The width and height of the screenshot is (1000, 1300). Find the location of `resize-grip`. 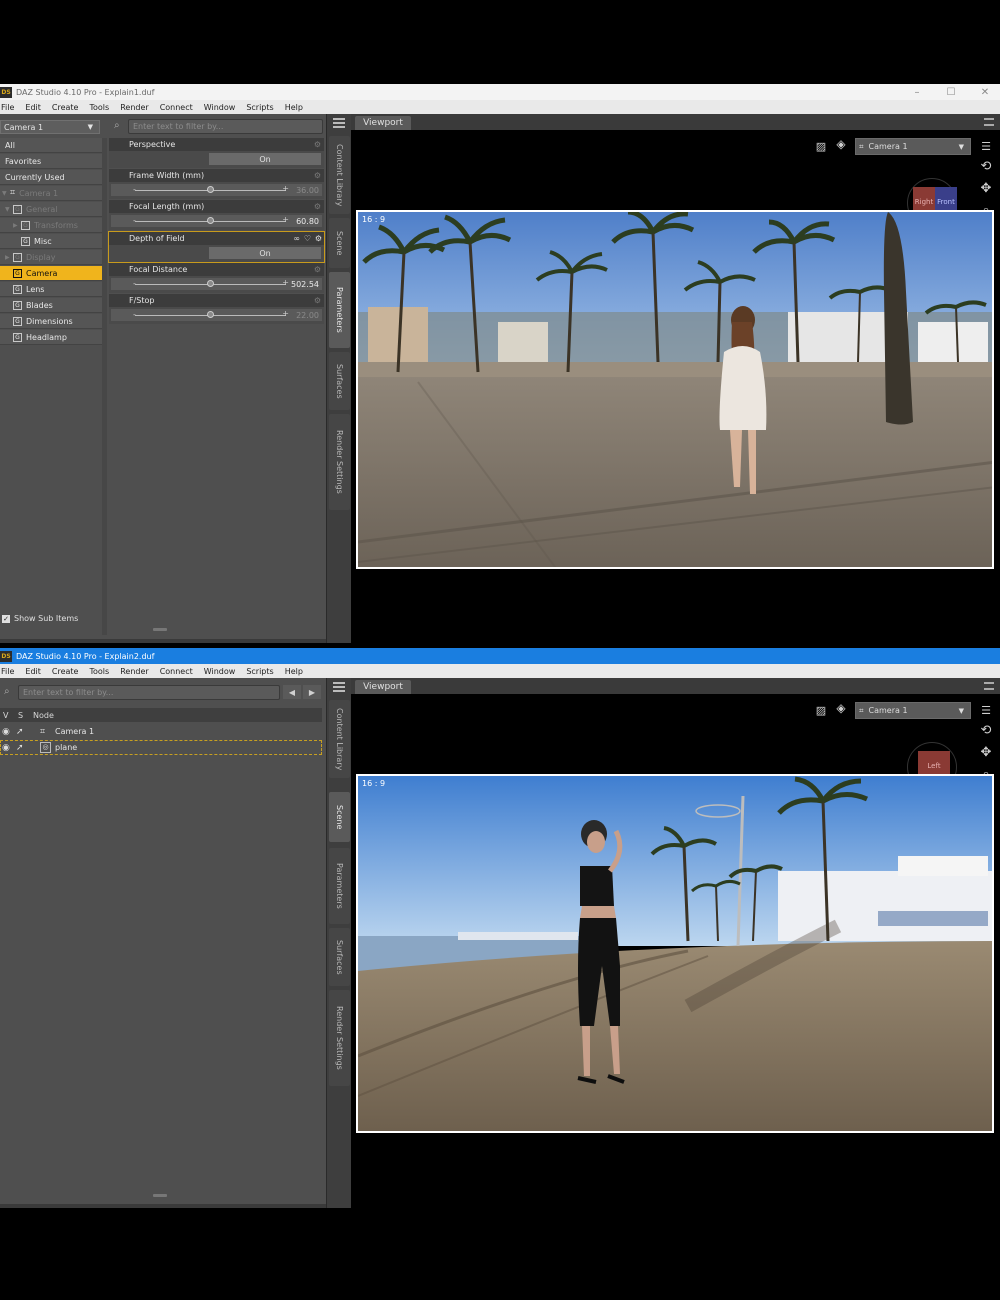

resize-grip is located at coordinates (160, 1195).